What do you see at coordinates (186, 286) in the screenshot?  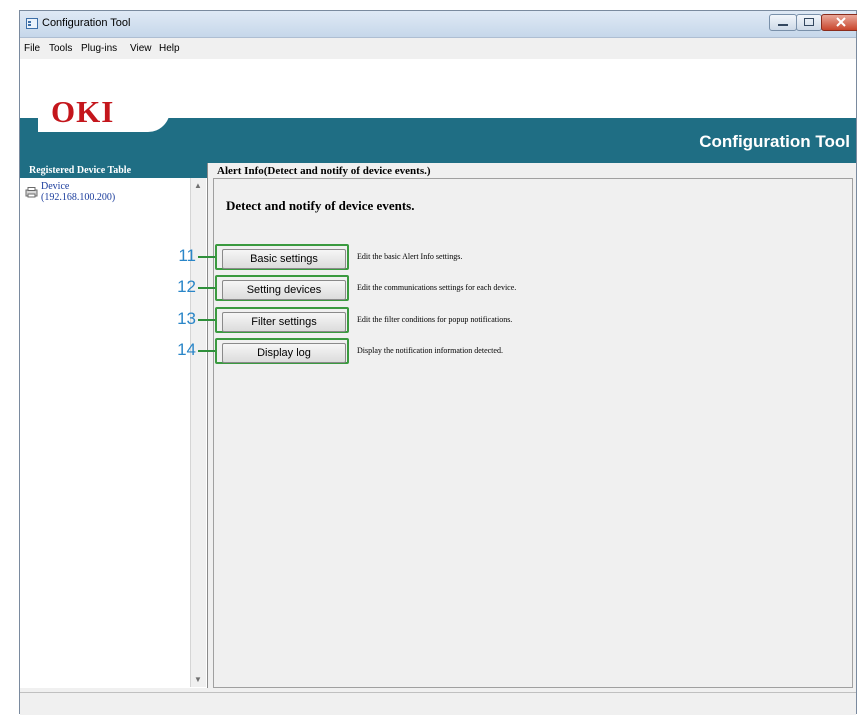 I see `callout-number: 12` at bounding box center [186, 286].